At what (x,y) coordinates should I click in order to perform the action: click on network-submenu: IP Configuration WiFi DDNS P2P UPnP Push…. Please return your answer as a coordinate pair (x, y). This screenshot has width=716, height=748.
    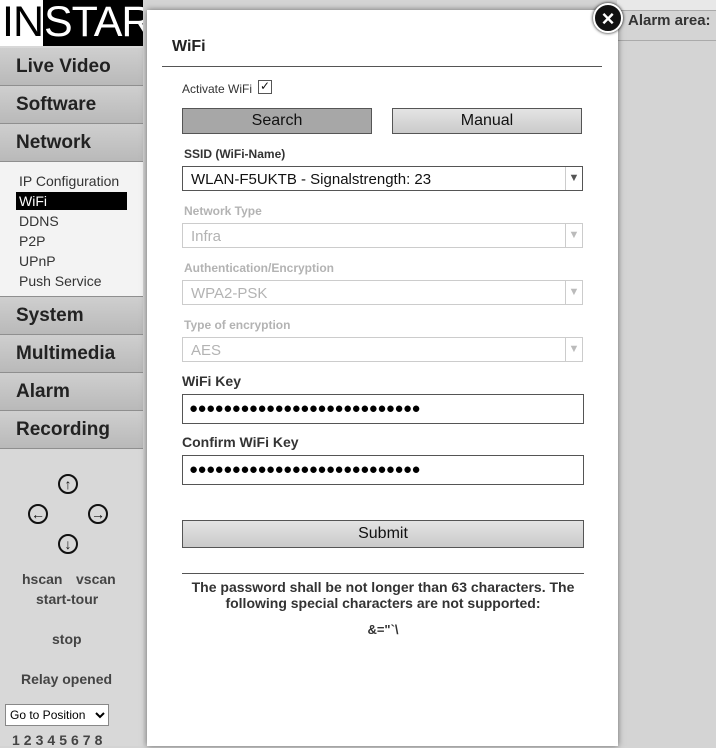
    Looking at the image, I should click on (71, 229).